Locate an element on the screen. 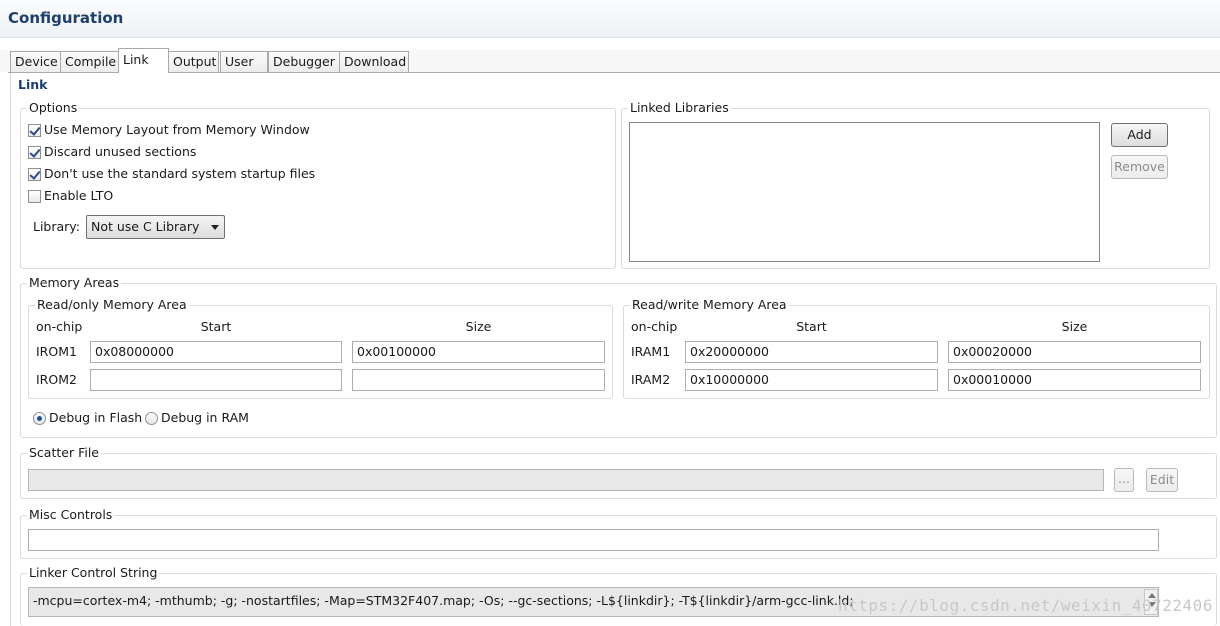 This screenshot has height=626, width=1220. checkbox-label: Enable LTO is located at coordinates (79, 195).